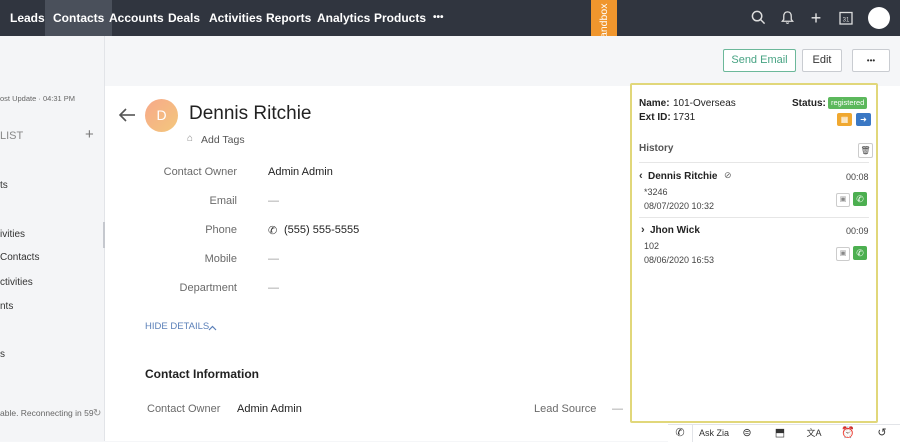  What do you see at coordinates (846, 21) in the screenshot?
I see `svg-text: 31` at bounding box center [846, 21].